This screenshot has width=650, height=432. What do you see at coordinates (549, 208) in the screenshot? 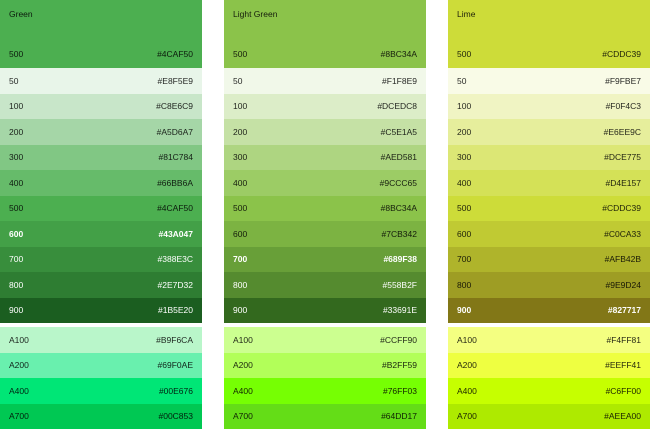
I see `color-swatch-500: 500 #CDDC39` at bounding box center [549, 208].